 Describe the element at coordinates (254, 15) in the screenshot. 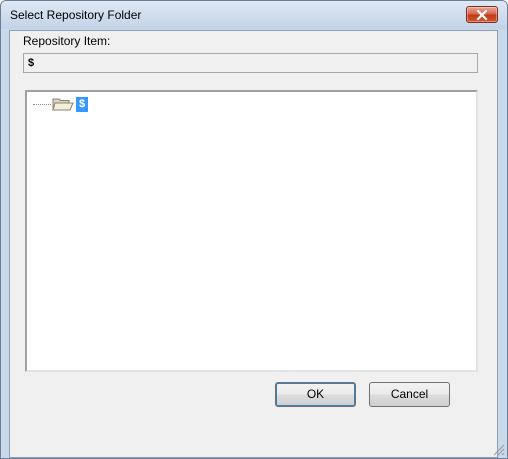

I see `title-bar: Select Repository Folder` at that location.